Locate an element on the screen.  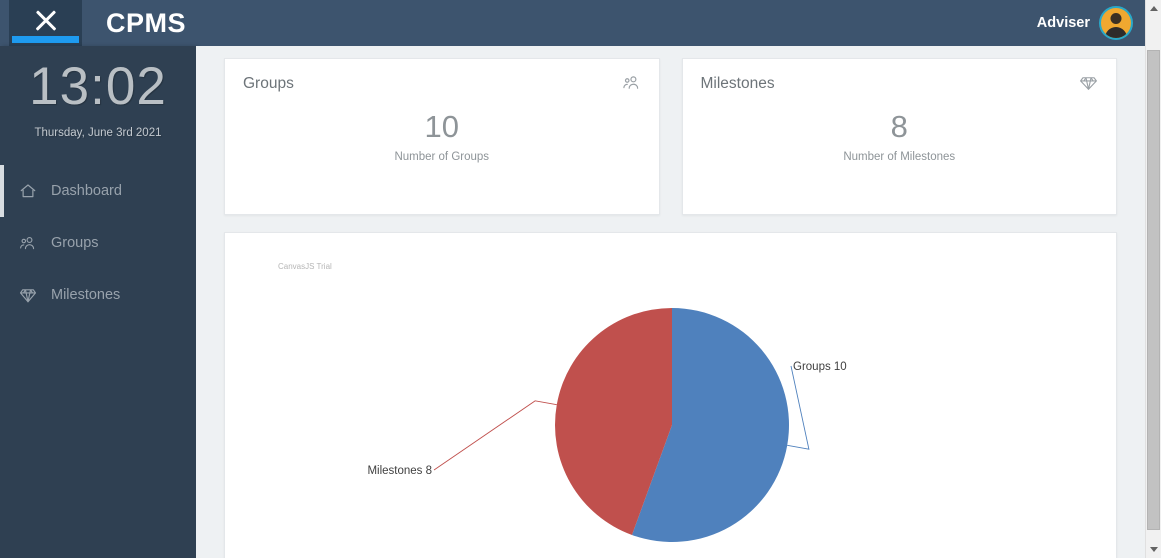
arrow-down-icon is located at coordinates (1153, 549).